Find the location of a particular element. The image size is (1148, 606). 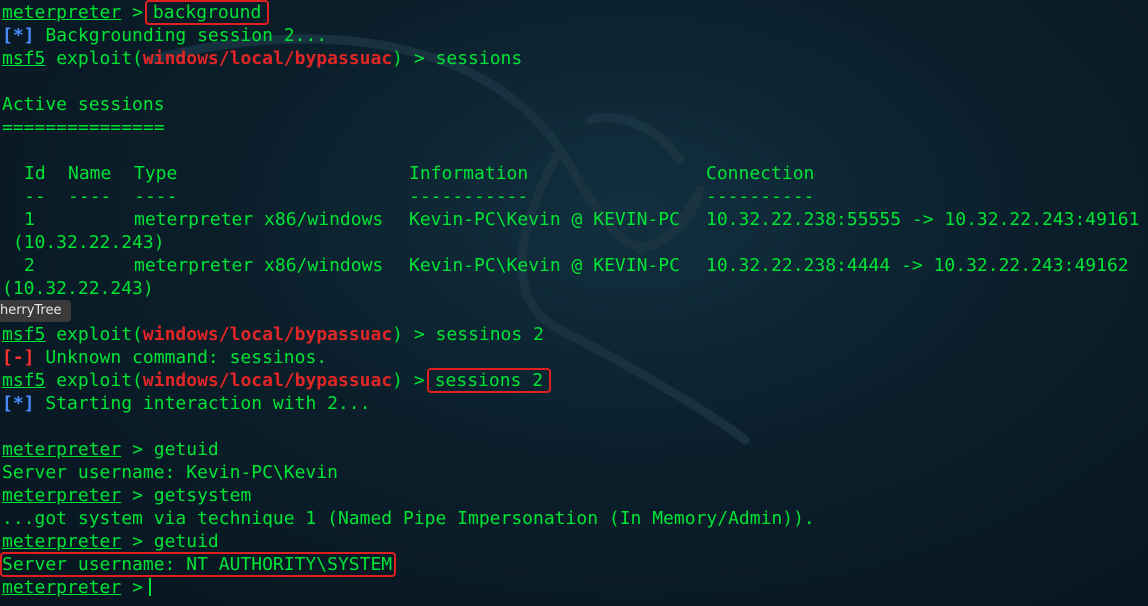

session-conn: 10.32.22.238:55555 -> 10.32.22.243:49161 is located at coordinates (923, 219).